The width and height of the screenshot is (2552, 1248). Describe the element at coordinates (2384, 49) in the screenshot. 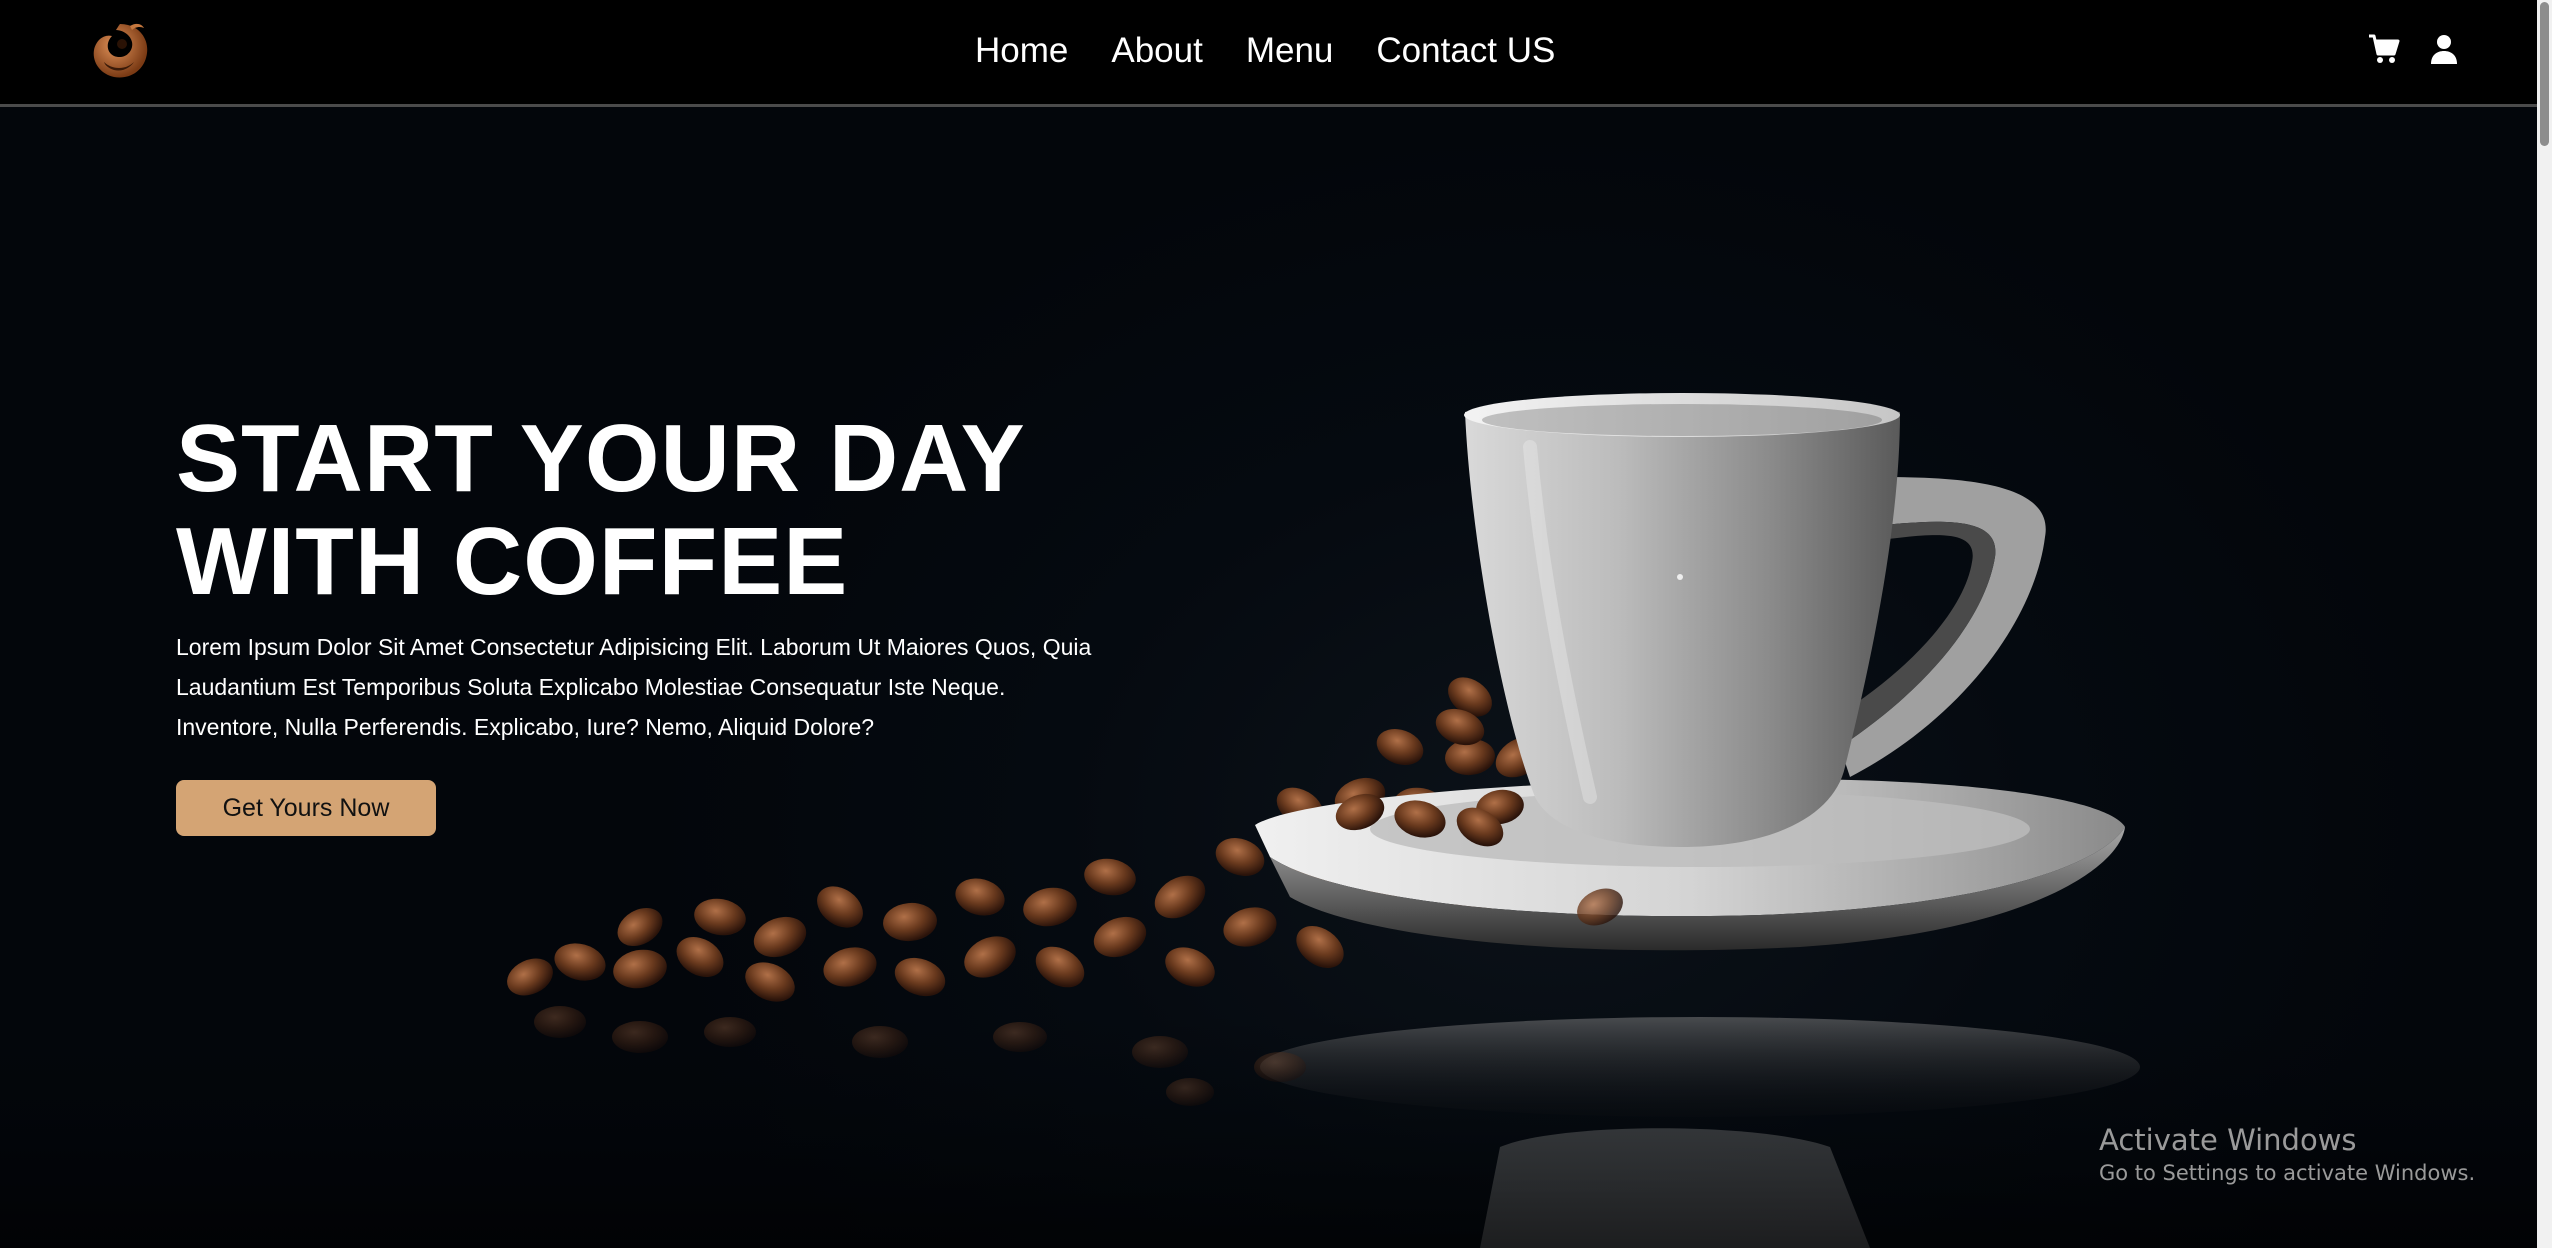

I see `cart-icon` at that location.